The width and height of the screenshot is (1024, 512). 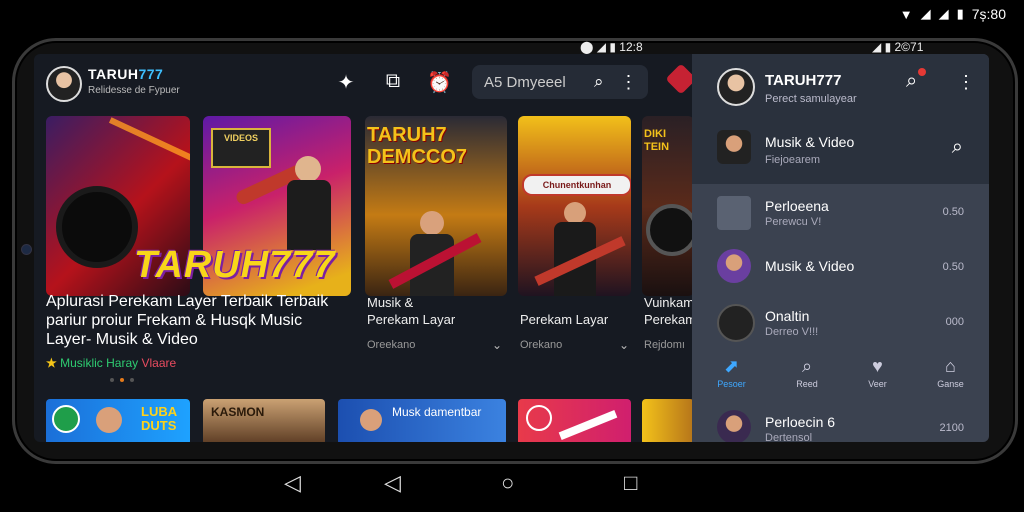 I want to click on home-icon: ○, so click(x=507, y=483).